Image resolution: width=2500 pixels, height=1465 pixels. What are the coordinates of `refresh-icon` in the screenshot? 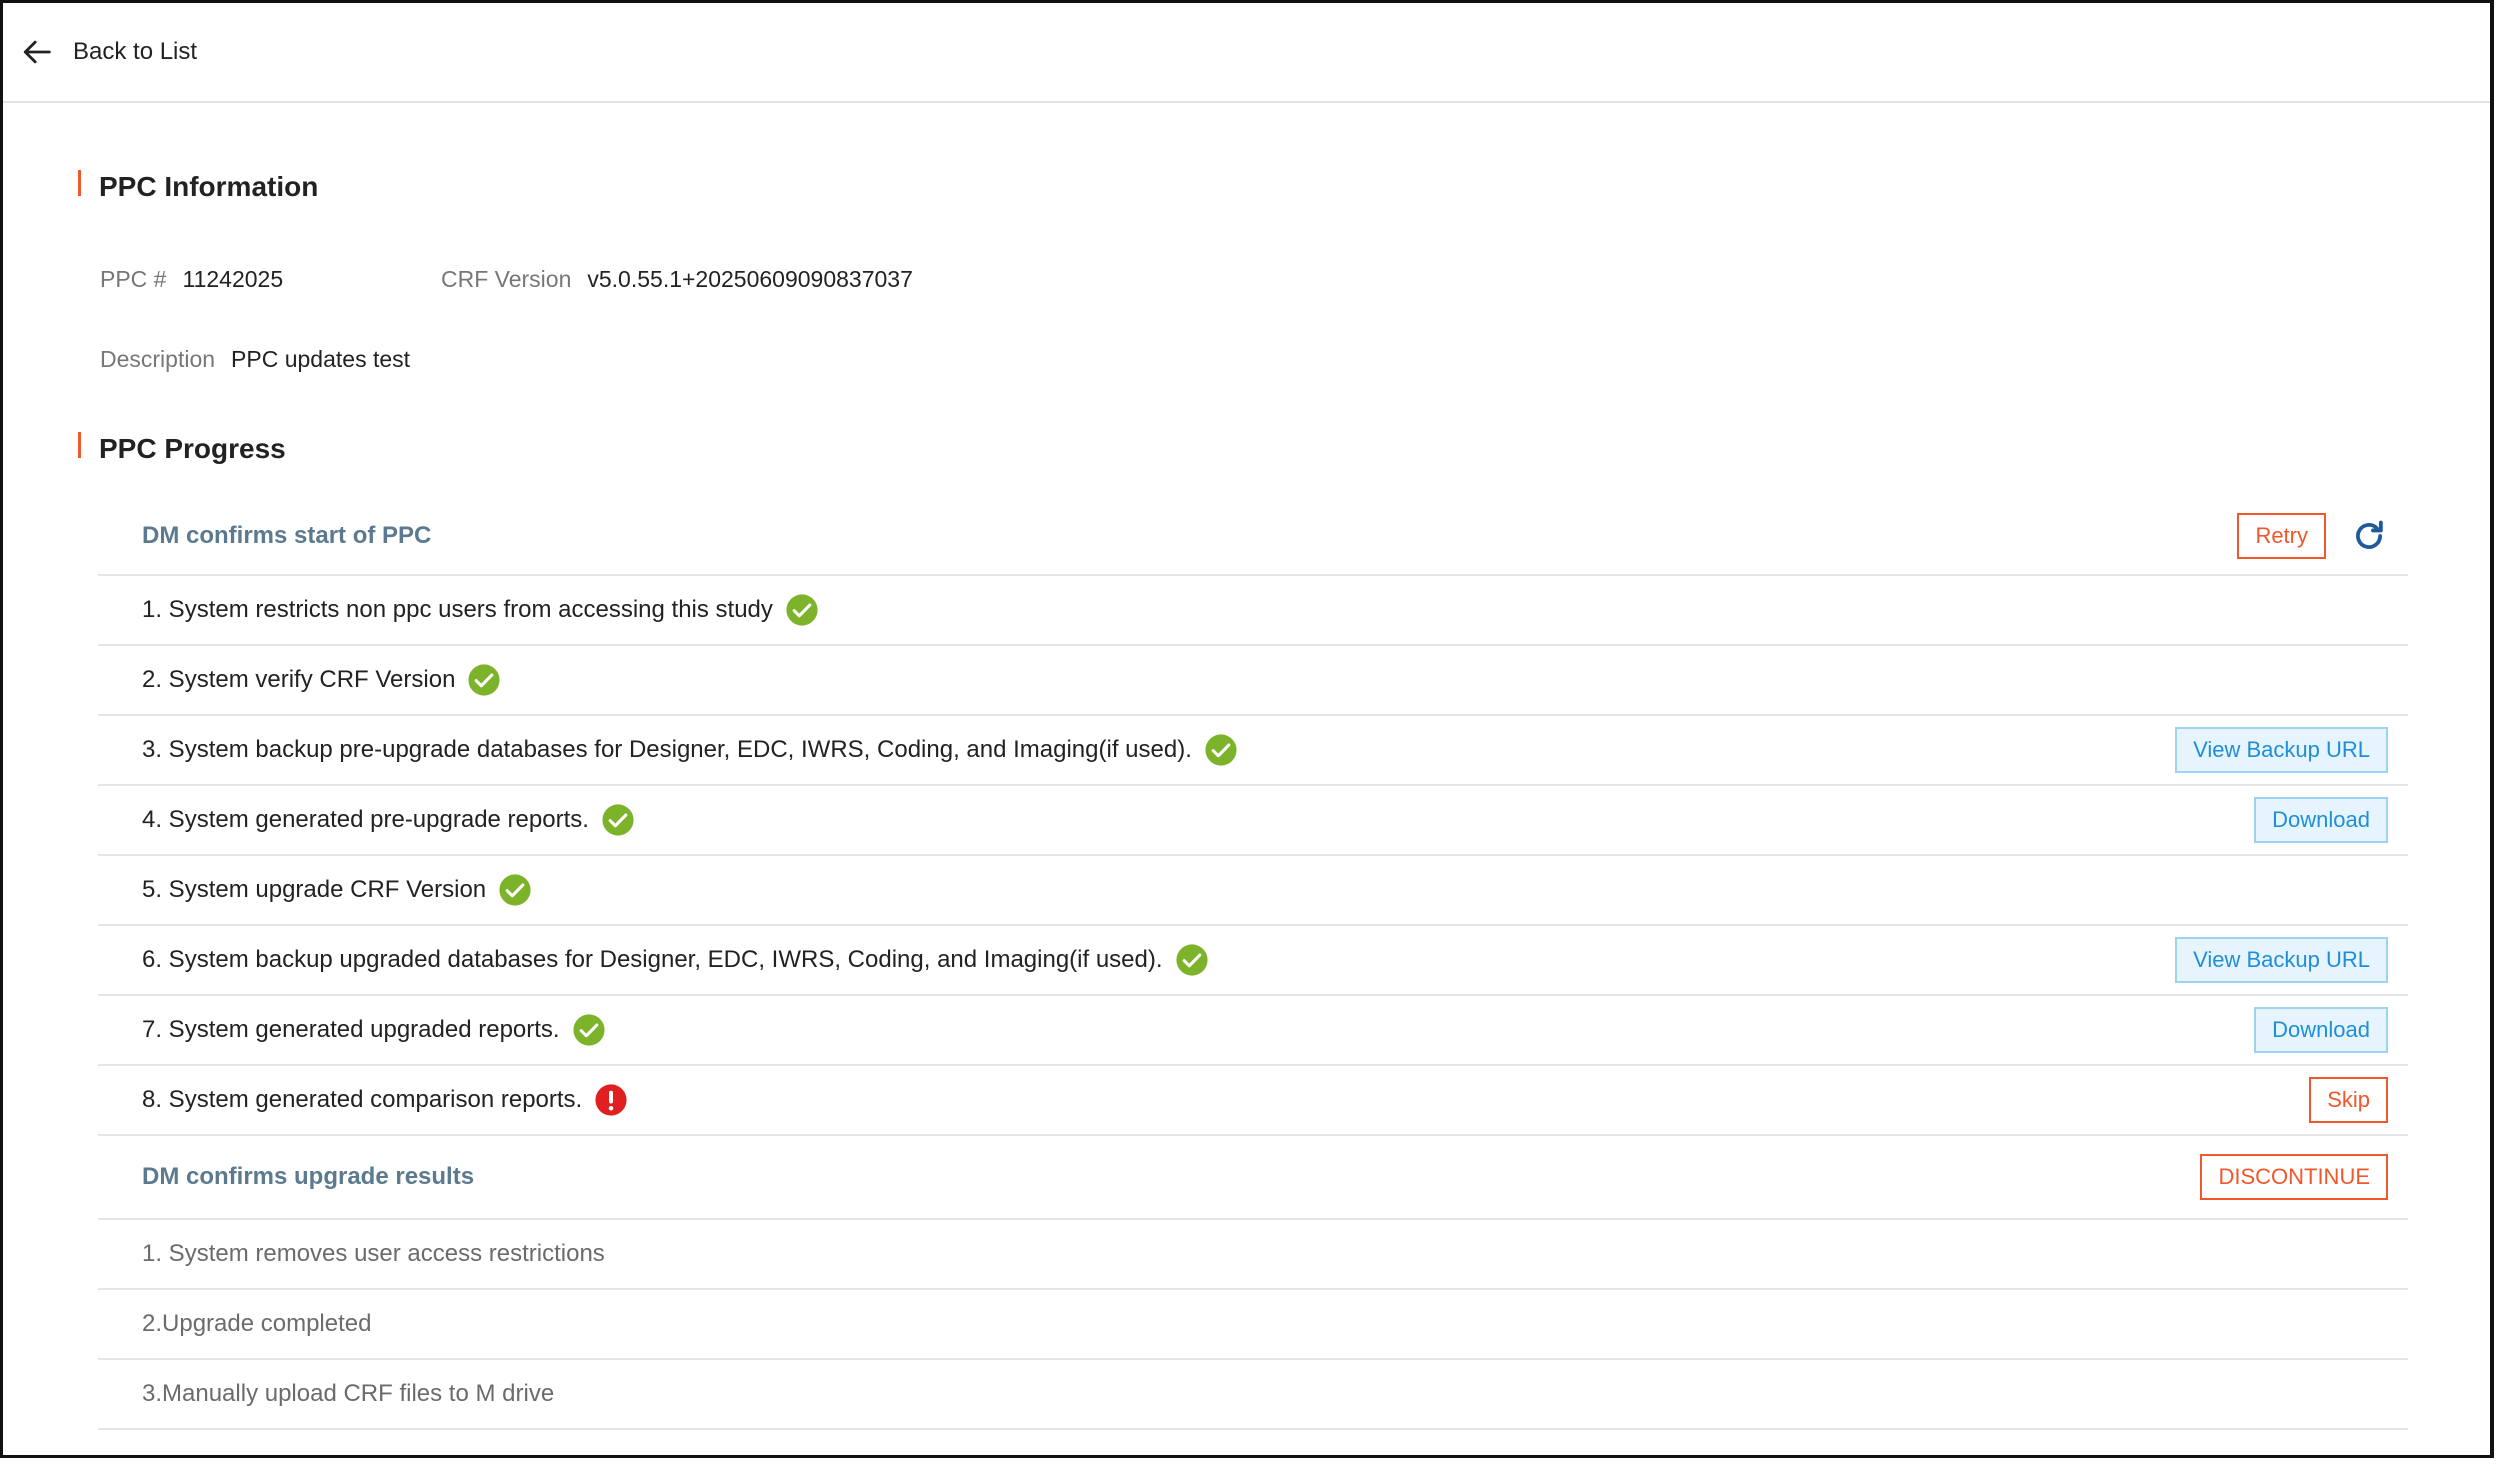 It's located at (2369, 536).